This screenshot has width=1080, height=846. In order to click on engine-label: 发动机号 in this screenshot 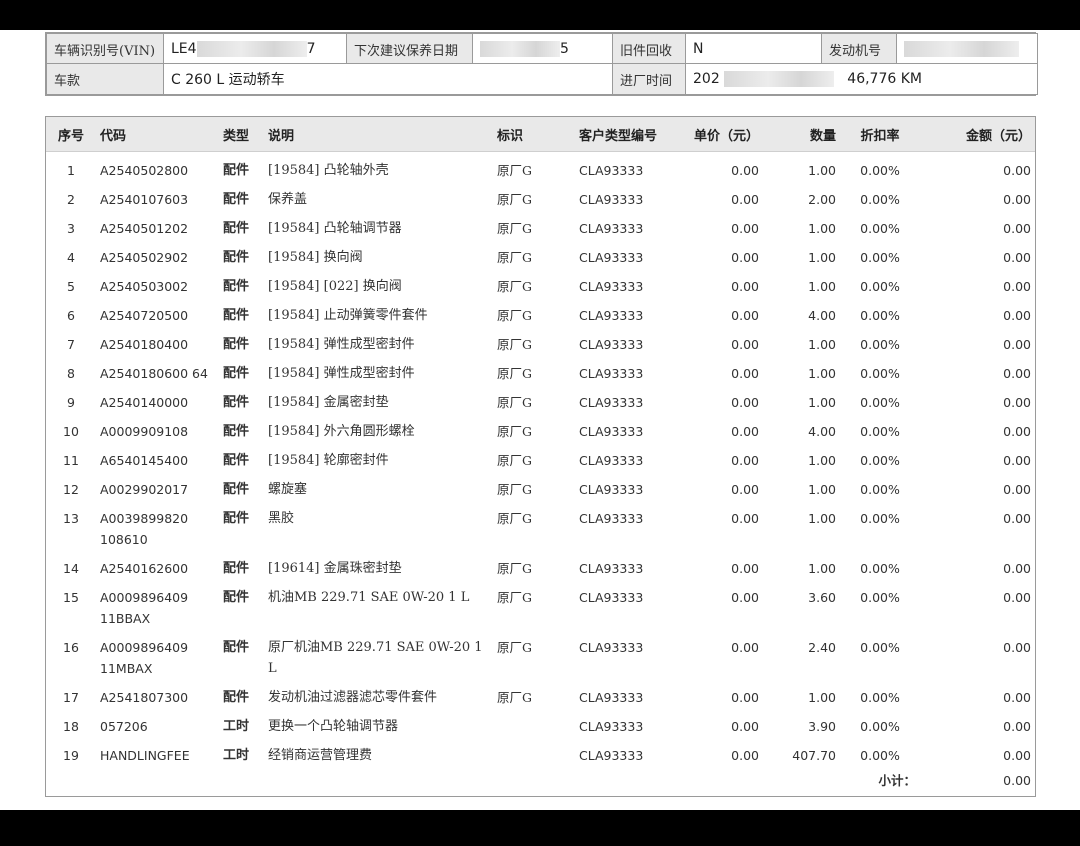, I will do `click(859, 49)`.